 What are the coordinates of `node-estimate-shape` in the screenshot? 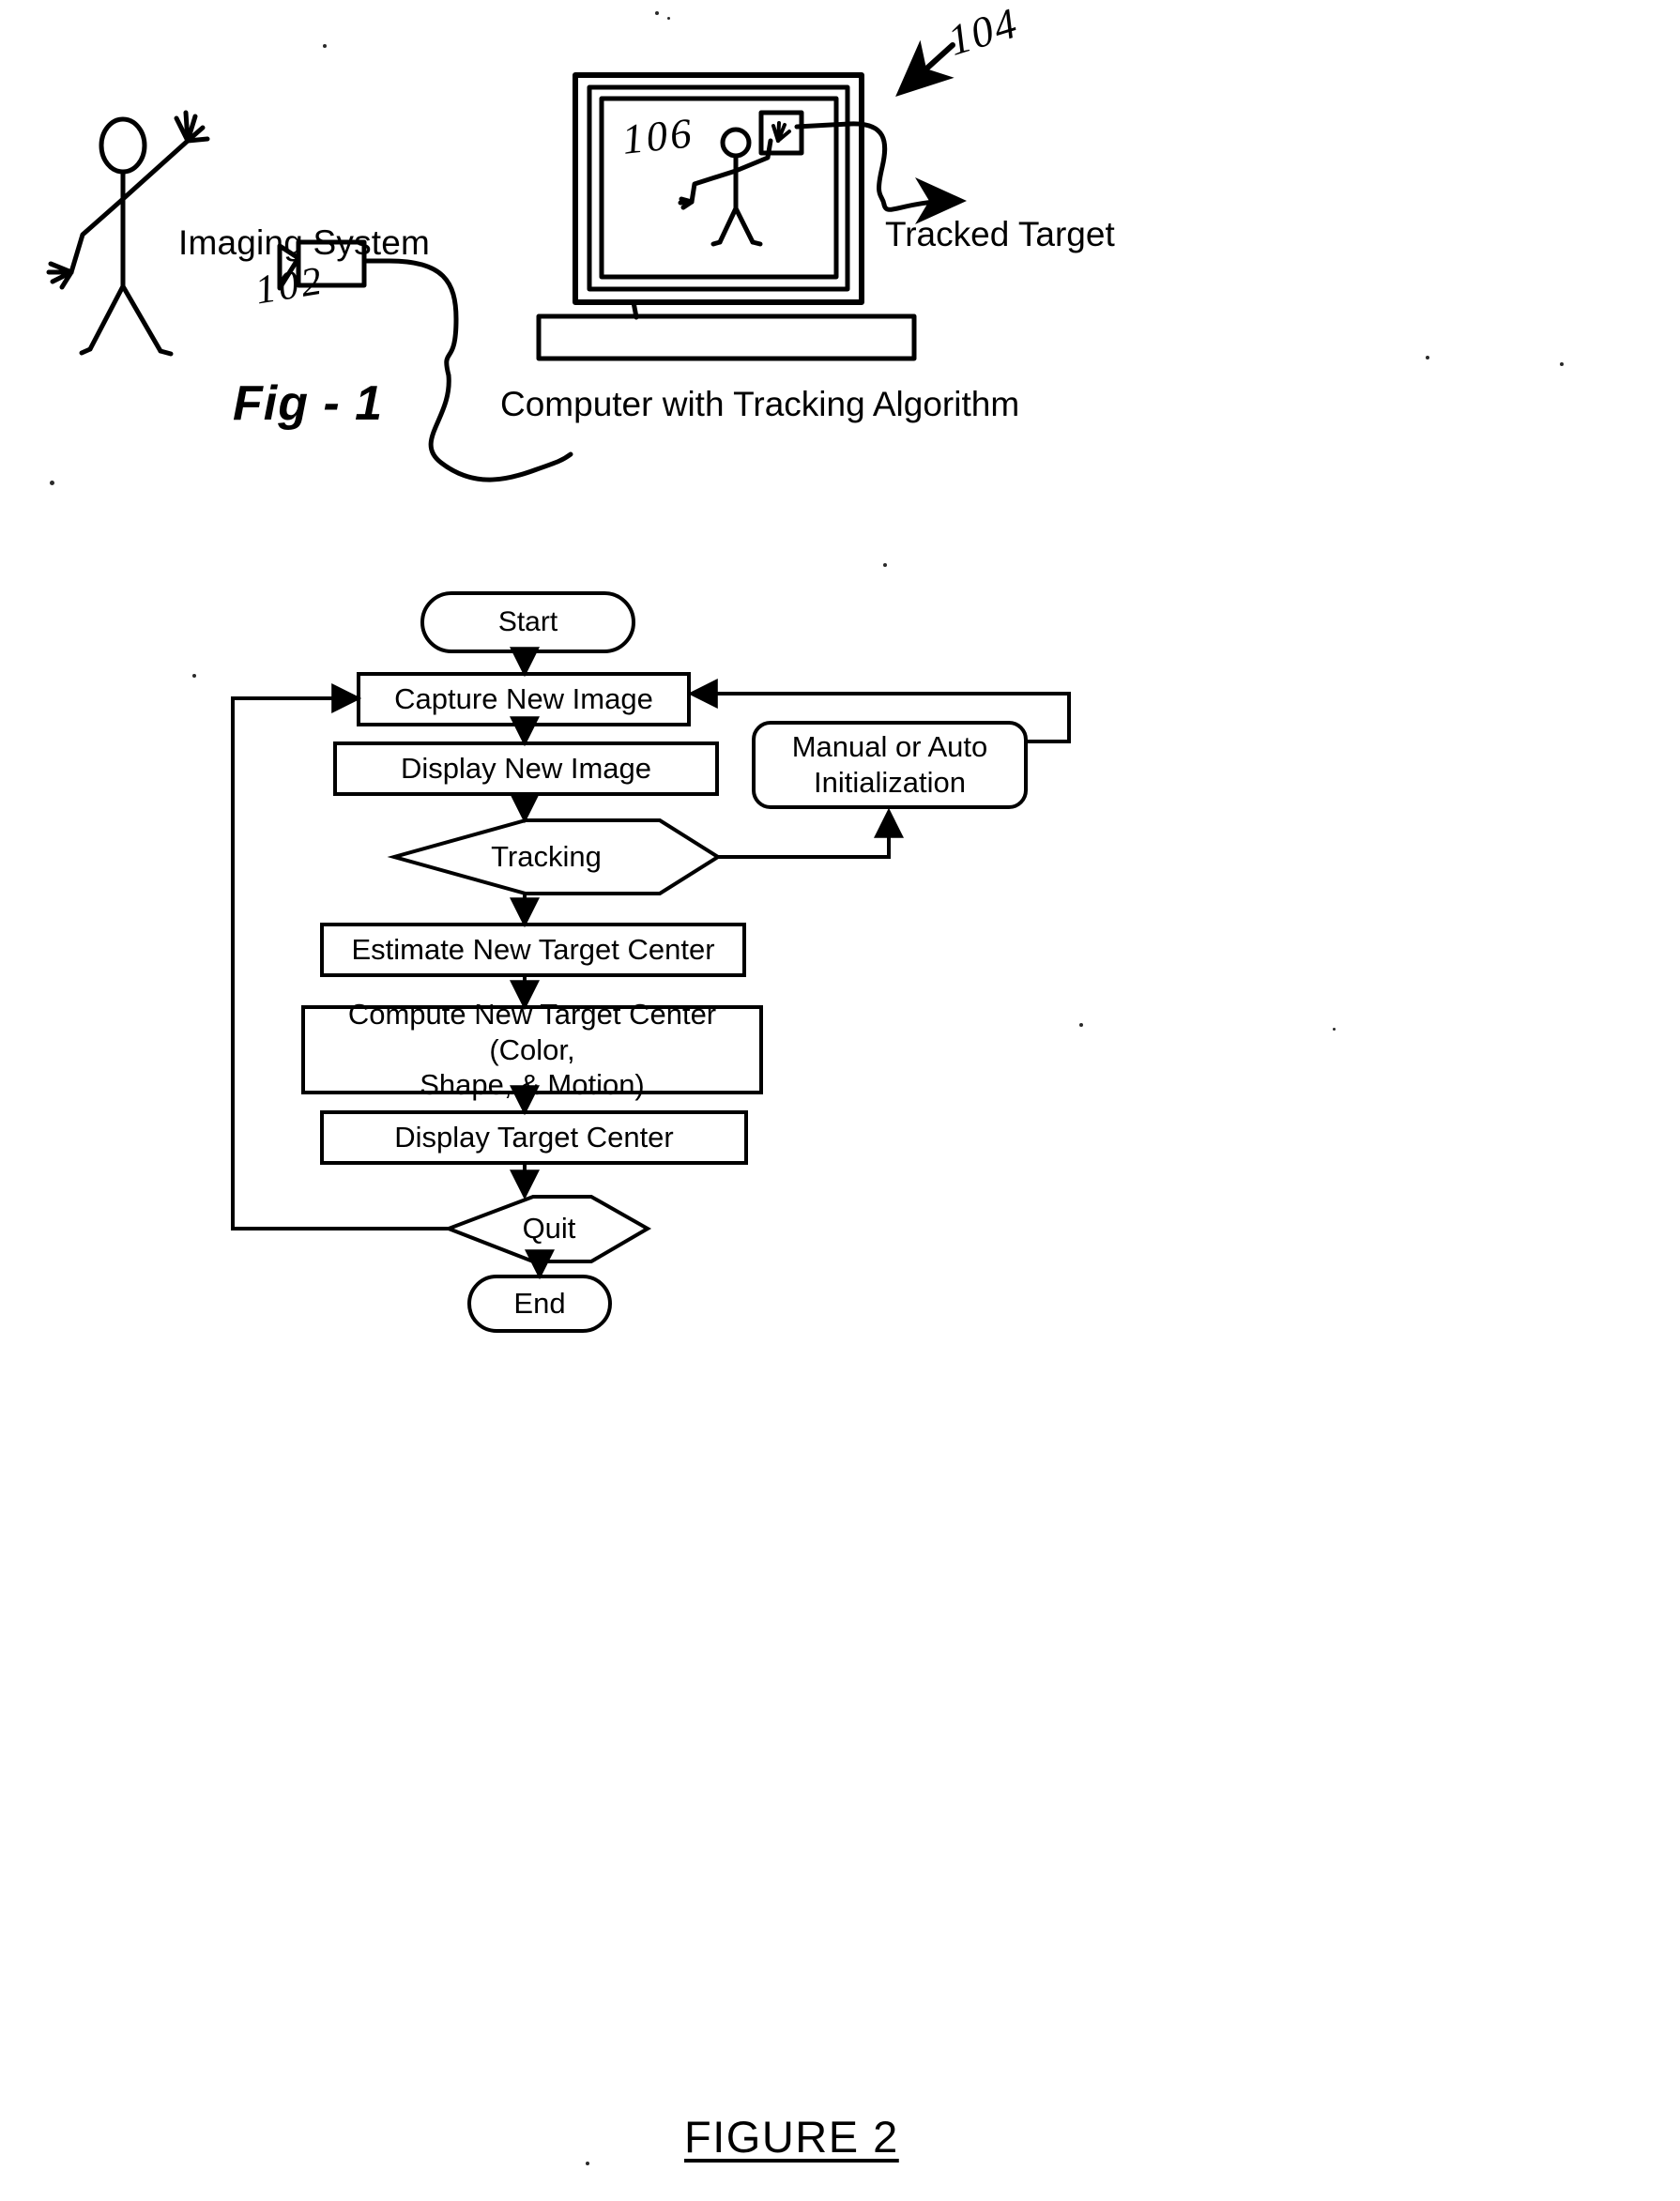 It's located at (533, 950).